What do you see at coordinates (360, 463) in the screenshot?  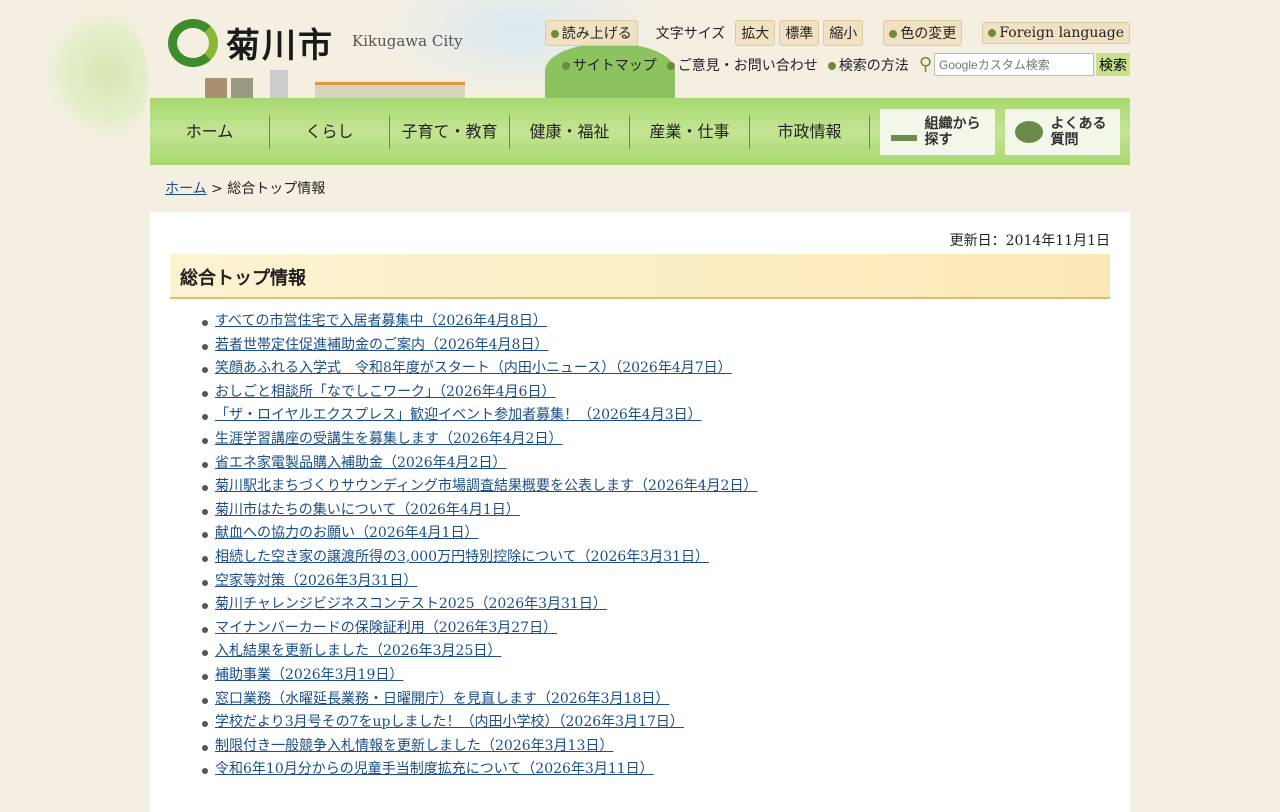 I see `news-link: 省エネ家電製品購入補助金（2026年4月2日）` at bounding box center [360, 463].